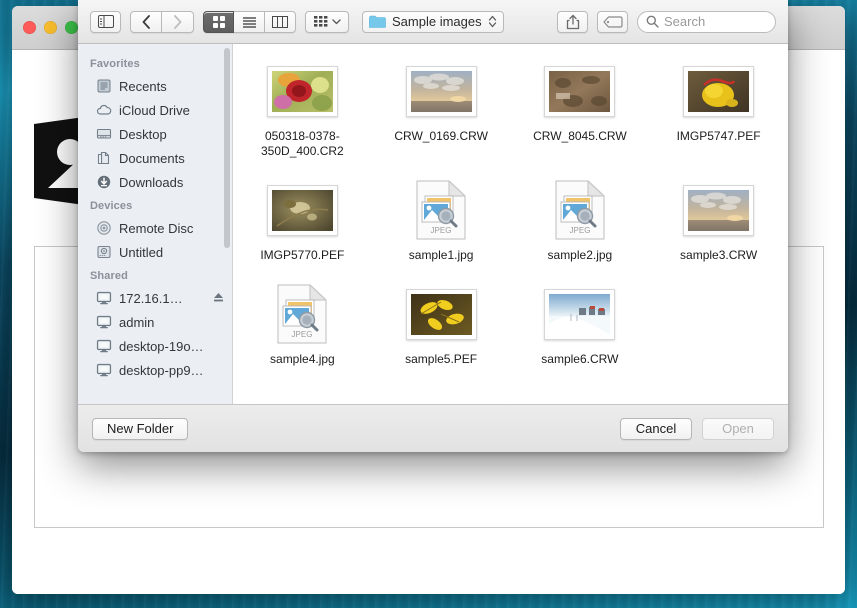  What do you see at coordinates (143, 134) in the screenshot?
I see `sidebar-item-label: Desktop` at bounding box center [143, 134].